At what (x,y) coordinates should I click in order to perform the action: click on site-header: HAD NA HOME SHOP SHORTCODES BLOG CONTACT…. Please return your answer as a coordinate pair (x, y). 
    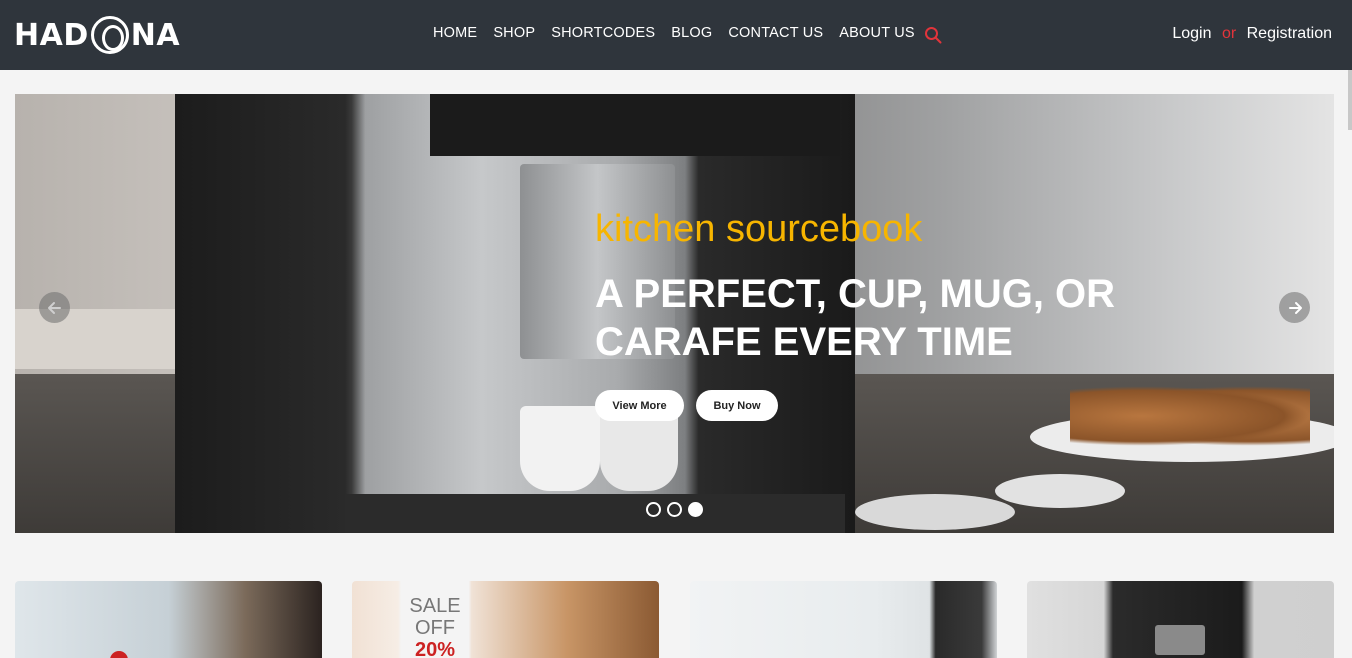
    Looking at the image, I should click on (676, 35).